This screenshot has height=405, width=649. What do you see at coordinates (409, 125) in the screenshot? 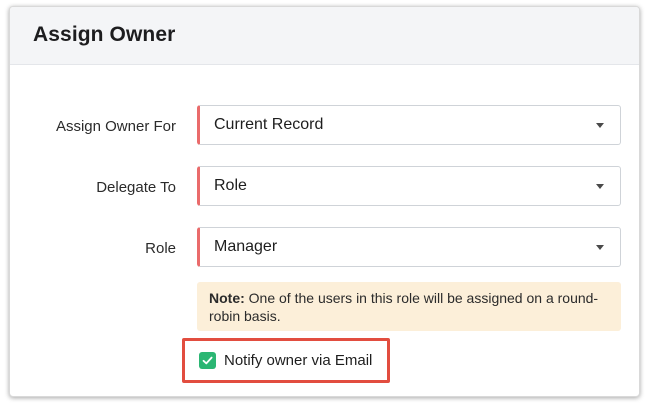
I see `assign-owner-for-select: Current Record` at bounding box center [409, 125].